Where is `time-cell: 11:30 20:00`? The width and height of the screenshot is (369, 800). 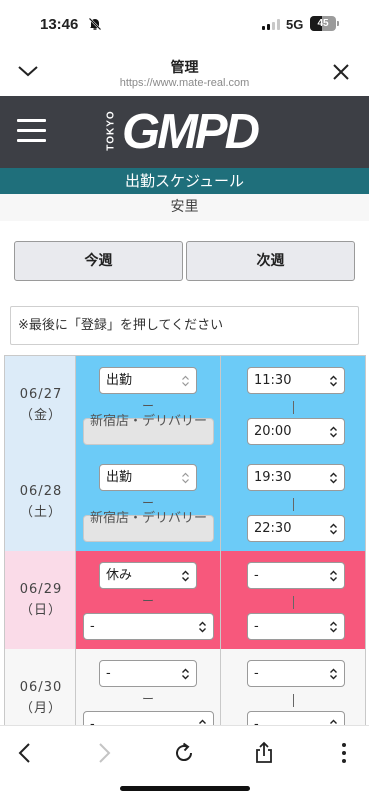
time-cell: 11:30 20:00 is located at coordinates (293, 405).